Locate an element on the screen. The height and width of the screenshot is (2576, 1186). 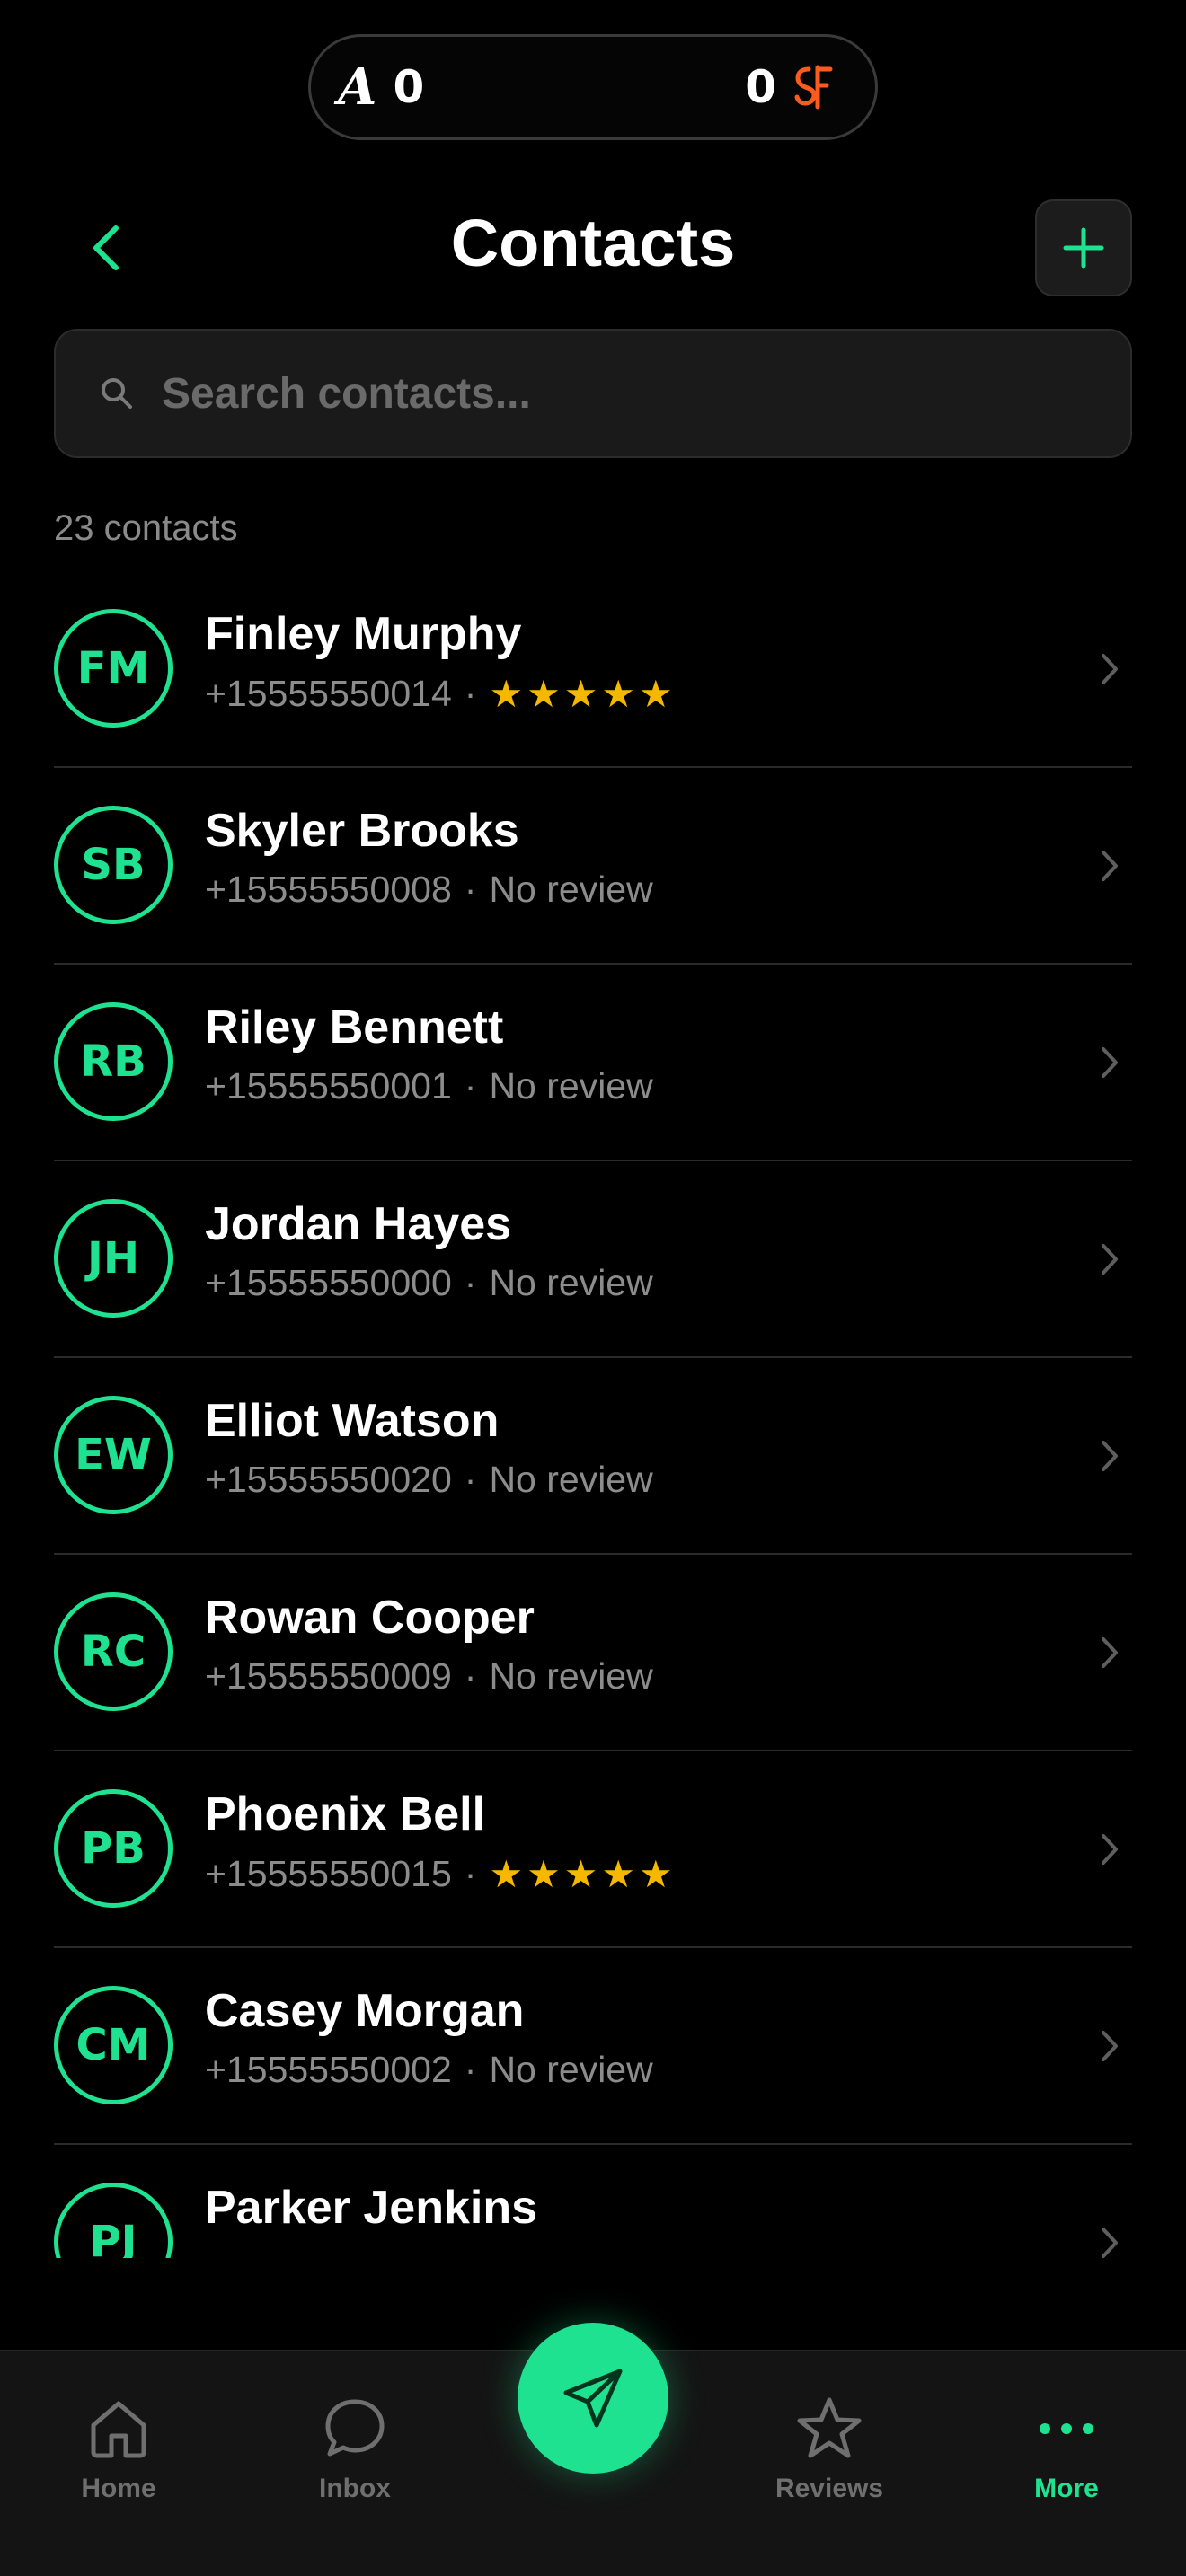
contact-phone: +15555550015 is located at coordinates (328, 1873).